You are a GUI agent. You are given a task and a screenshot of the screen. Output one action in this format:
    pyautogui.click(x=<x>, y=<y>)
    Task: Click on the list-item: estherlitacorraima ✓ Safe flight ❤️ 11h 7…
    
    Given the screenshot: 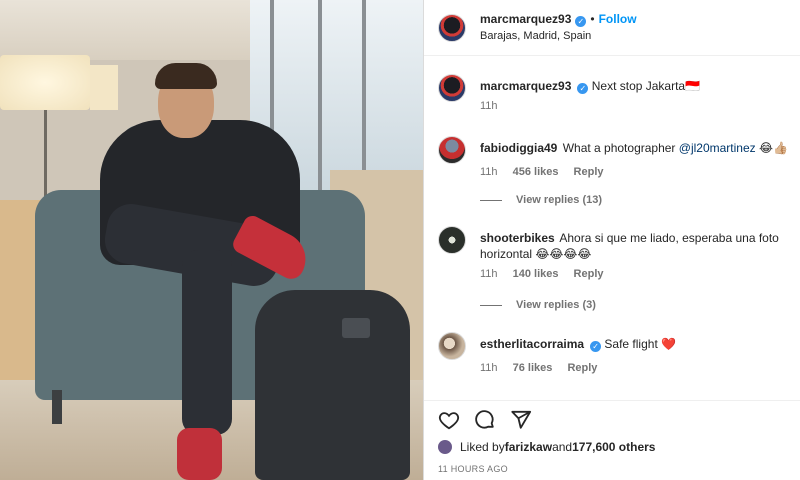 What is the action you would take?
    pyautogui.click(x=615, y=353)
    